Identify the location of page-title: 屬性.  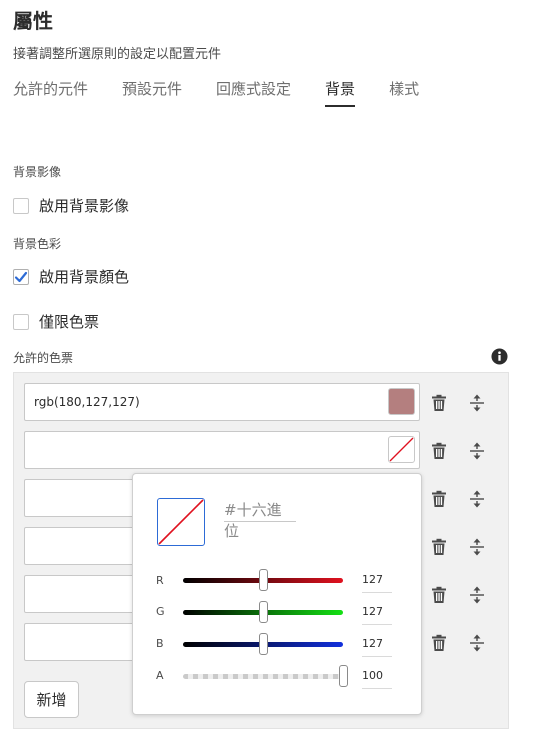
(33, 21).